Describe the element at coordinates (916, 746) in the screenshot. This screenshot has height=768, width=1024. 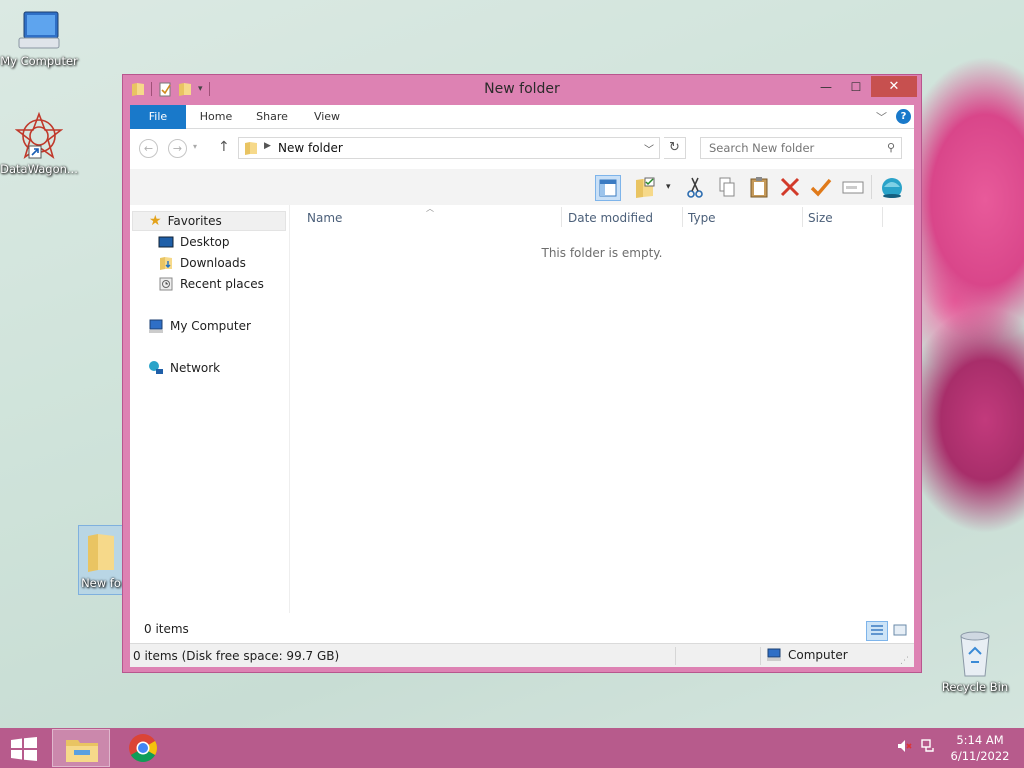
I see `system-tray` at that location.